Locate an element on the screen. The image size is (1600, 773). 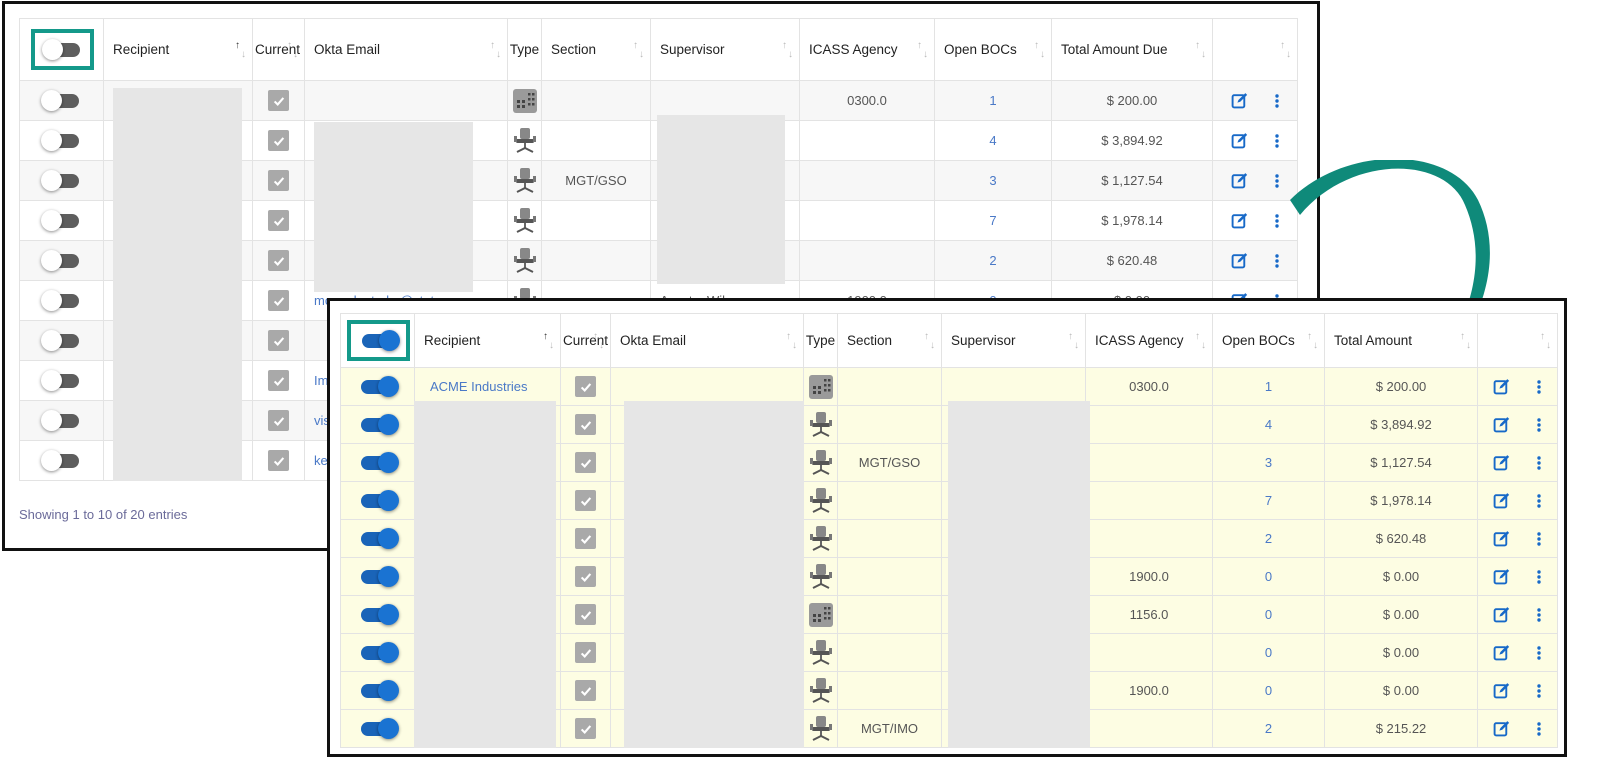
open-bocs-link: 3 is located at coordinates (993, 180).